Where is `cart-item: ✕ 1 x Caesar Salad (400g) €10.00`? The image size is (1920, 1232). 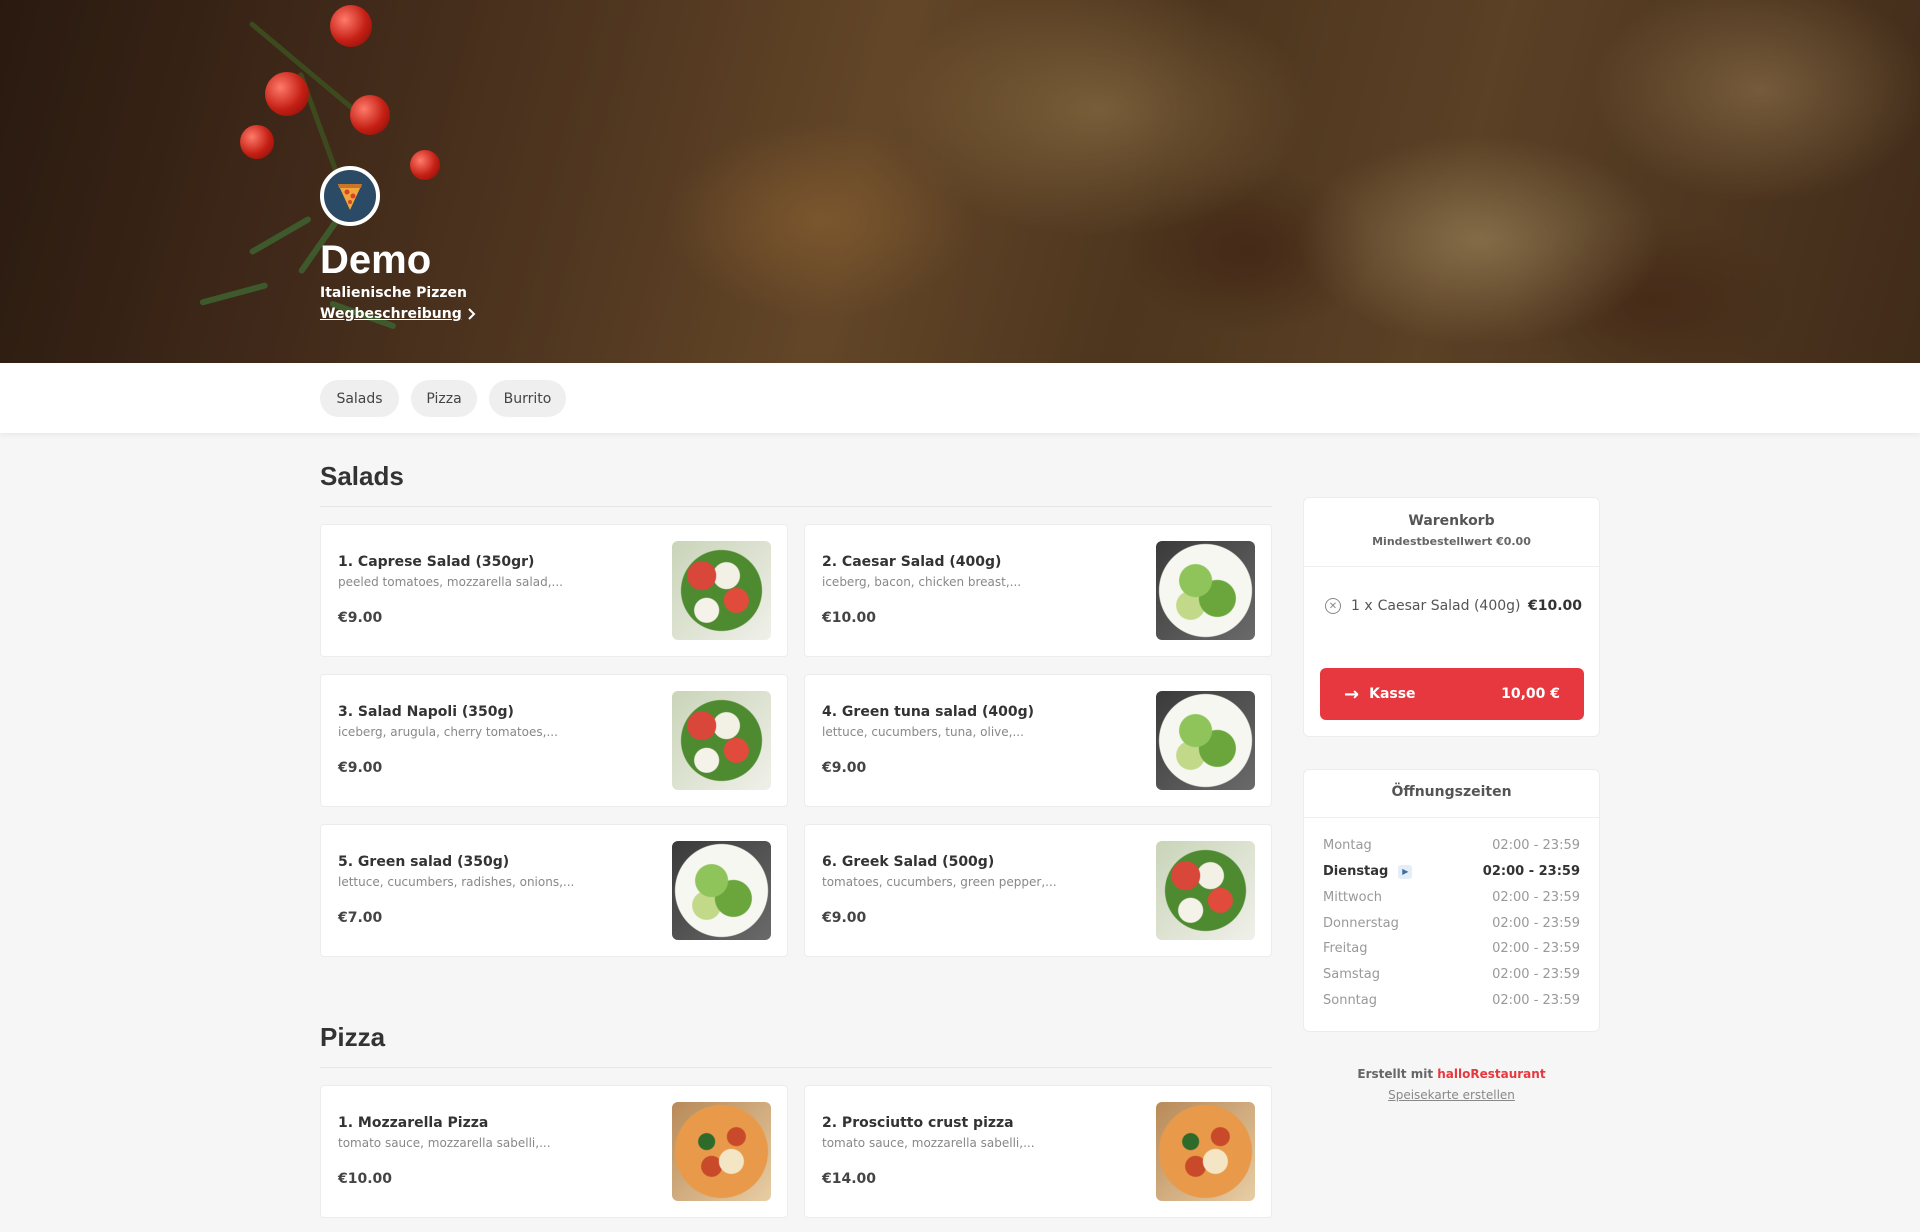
cart-item: ✕ 1 x Caesar Salad (400g) €10.00 is located at coordinates (1453, 606).